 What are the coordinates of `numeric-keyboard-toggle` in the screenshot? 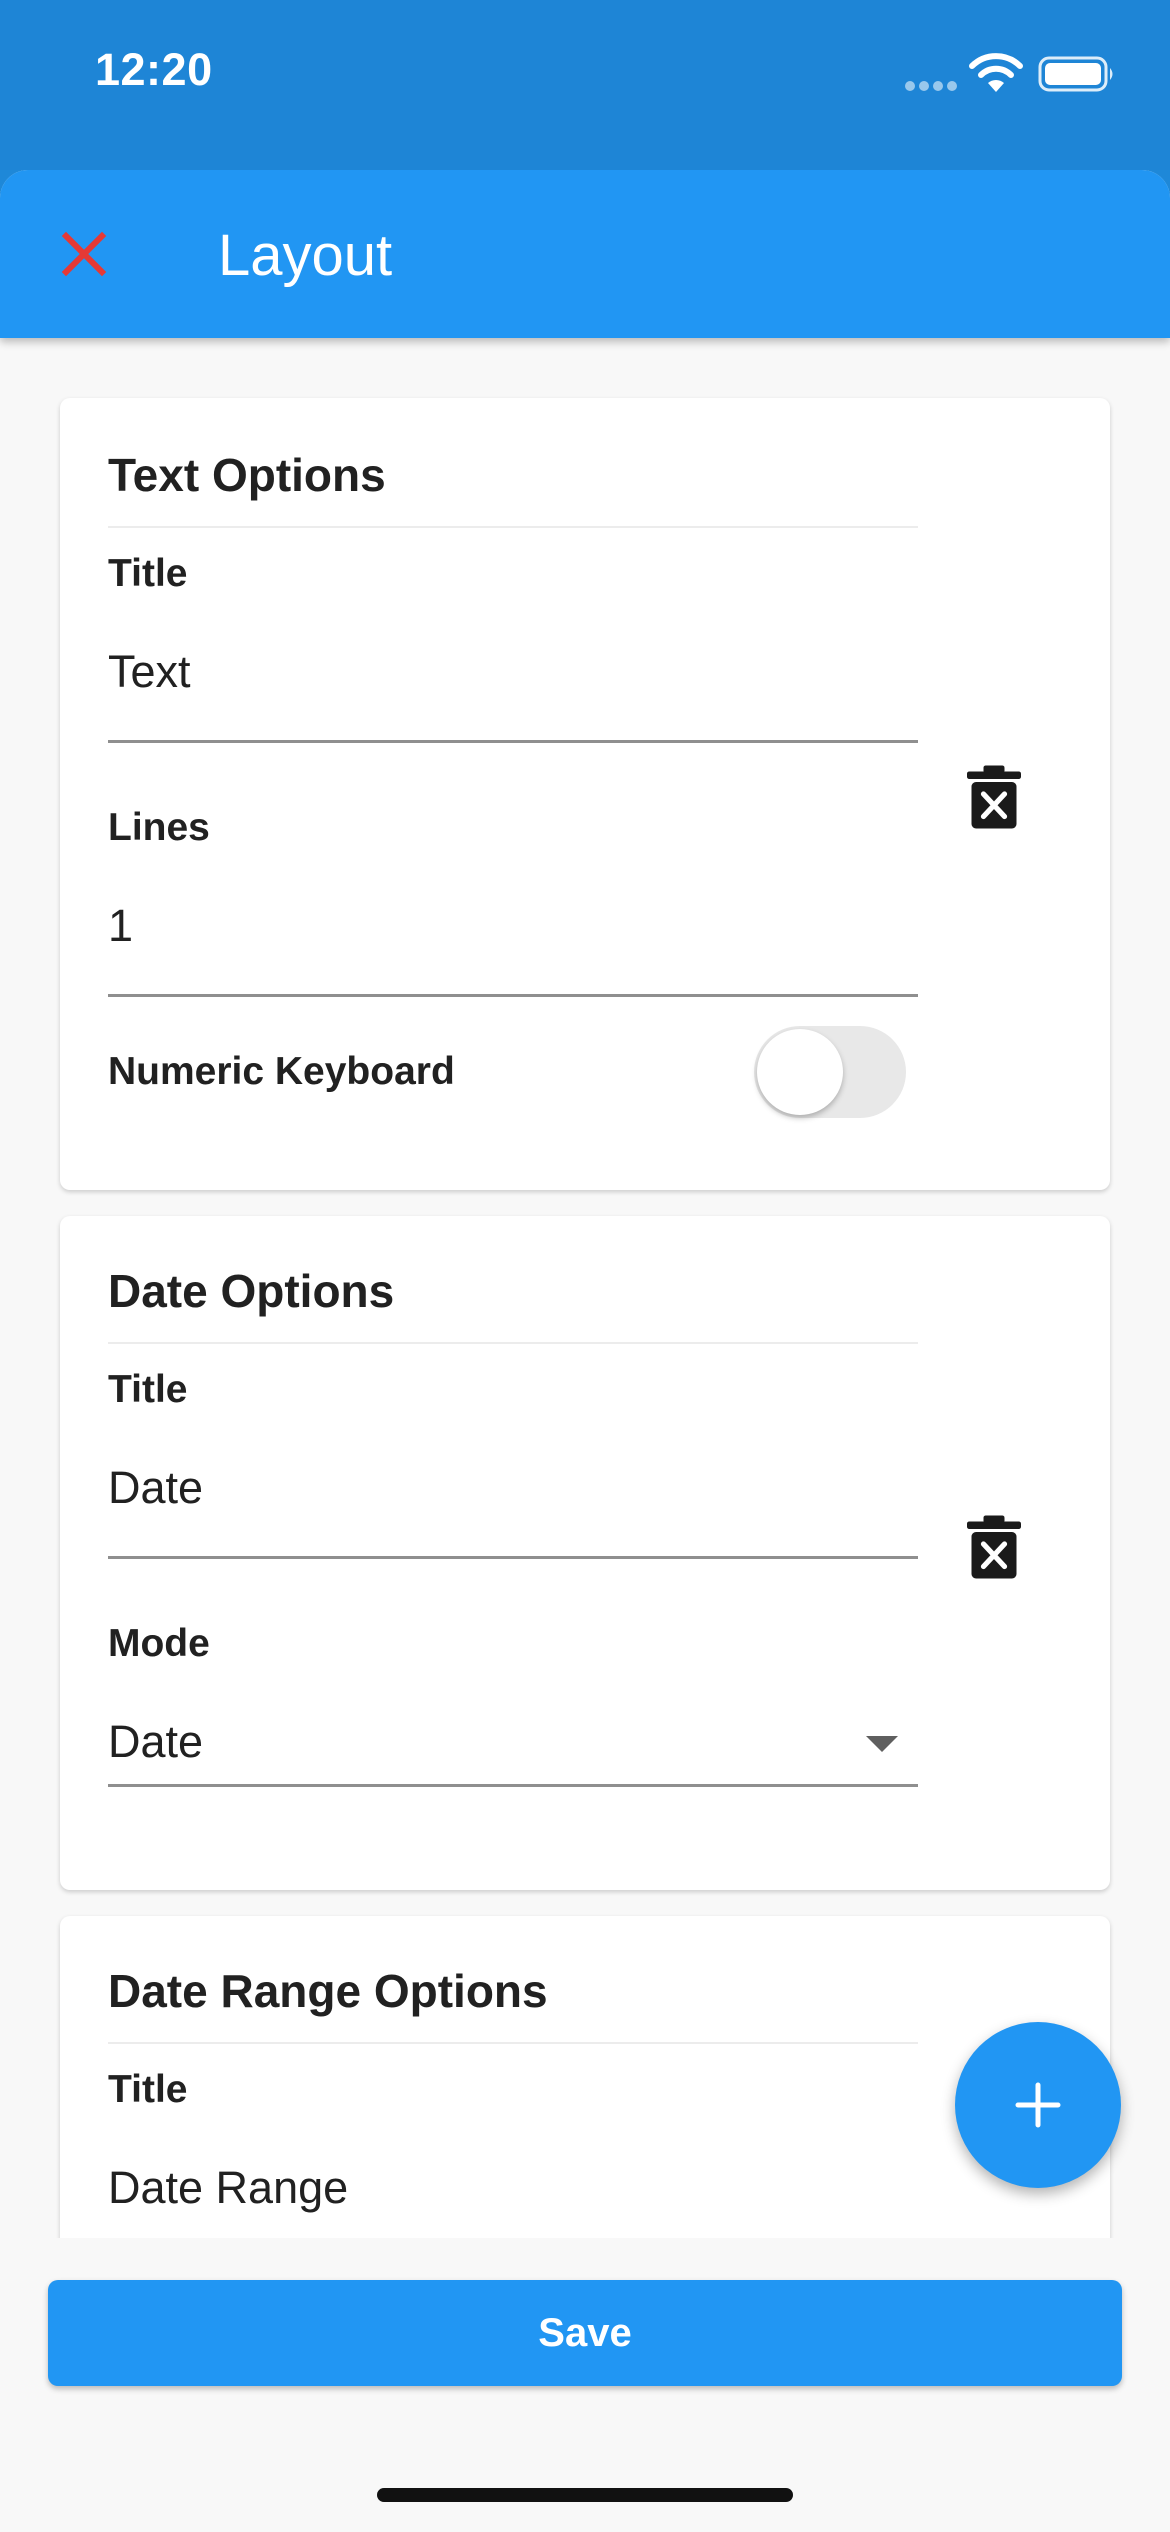 It's located at (830, 1072).